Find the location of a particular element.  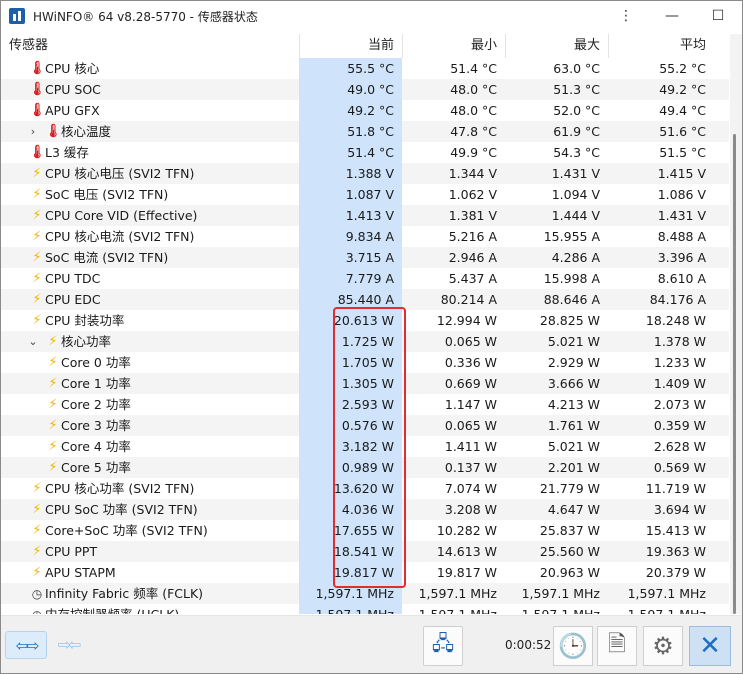

current-value: 7.779 A is located at coordinates (369, 278).